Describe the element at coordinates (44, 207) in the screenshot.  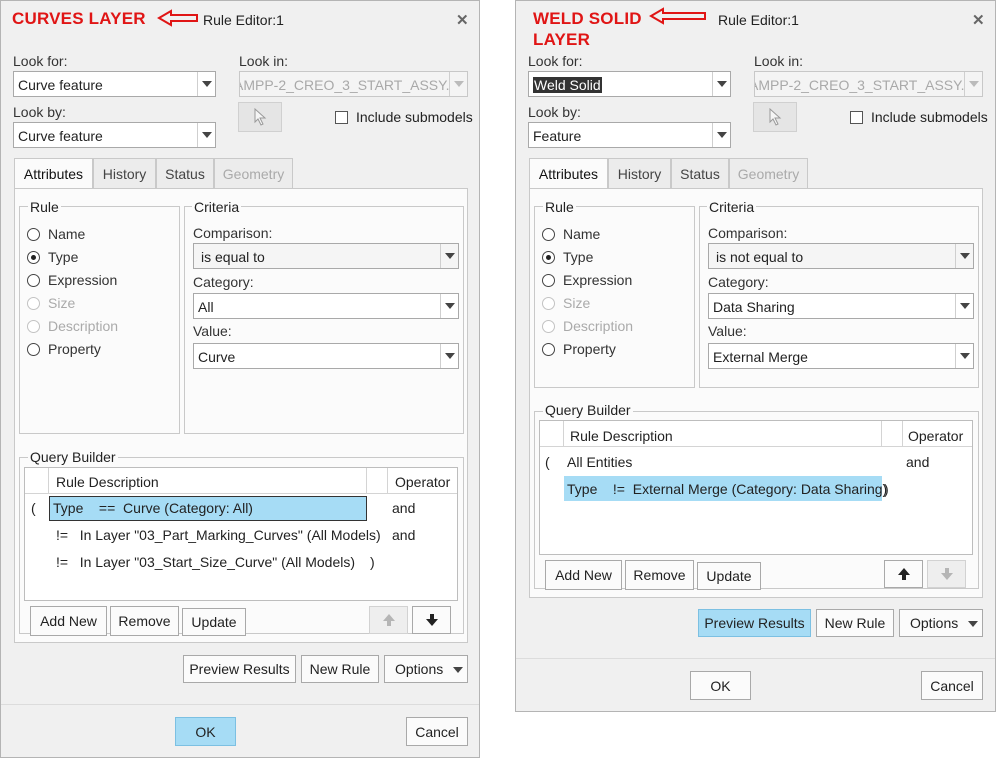
I see `rule-group-label: Rule` at that location.